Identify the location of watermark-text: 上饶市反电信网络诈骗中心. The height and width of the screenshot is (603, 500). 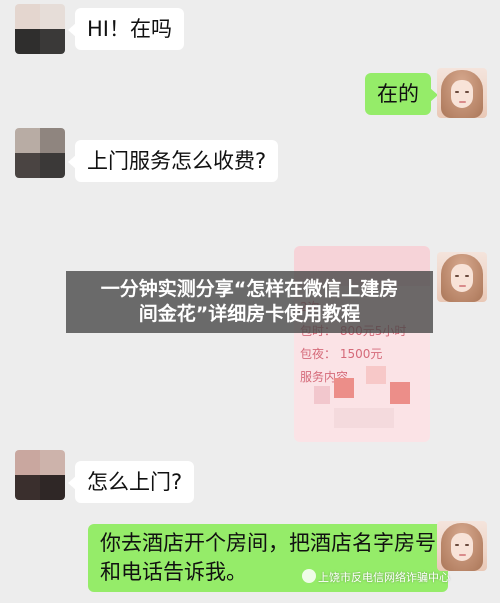
(384, 577).